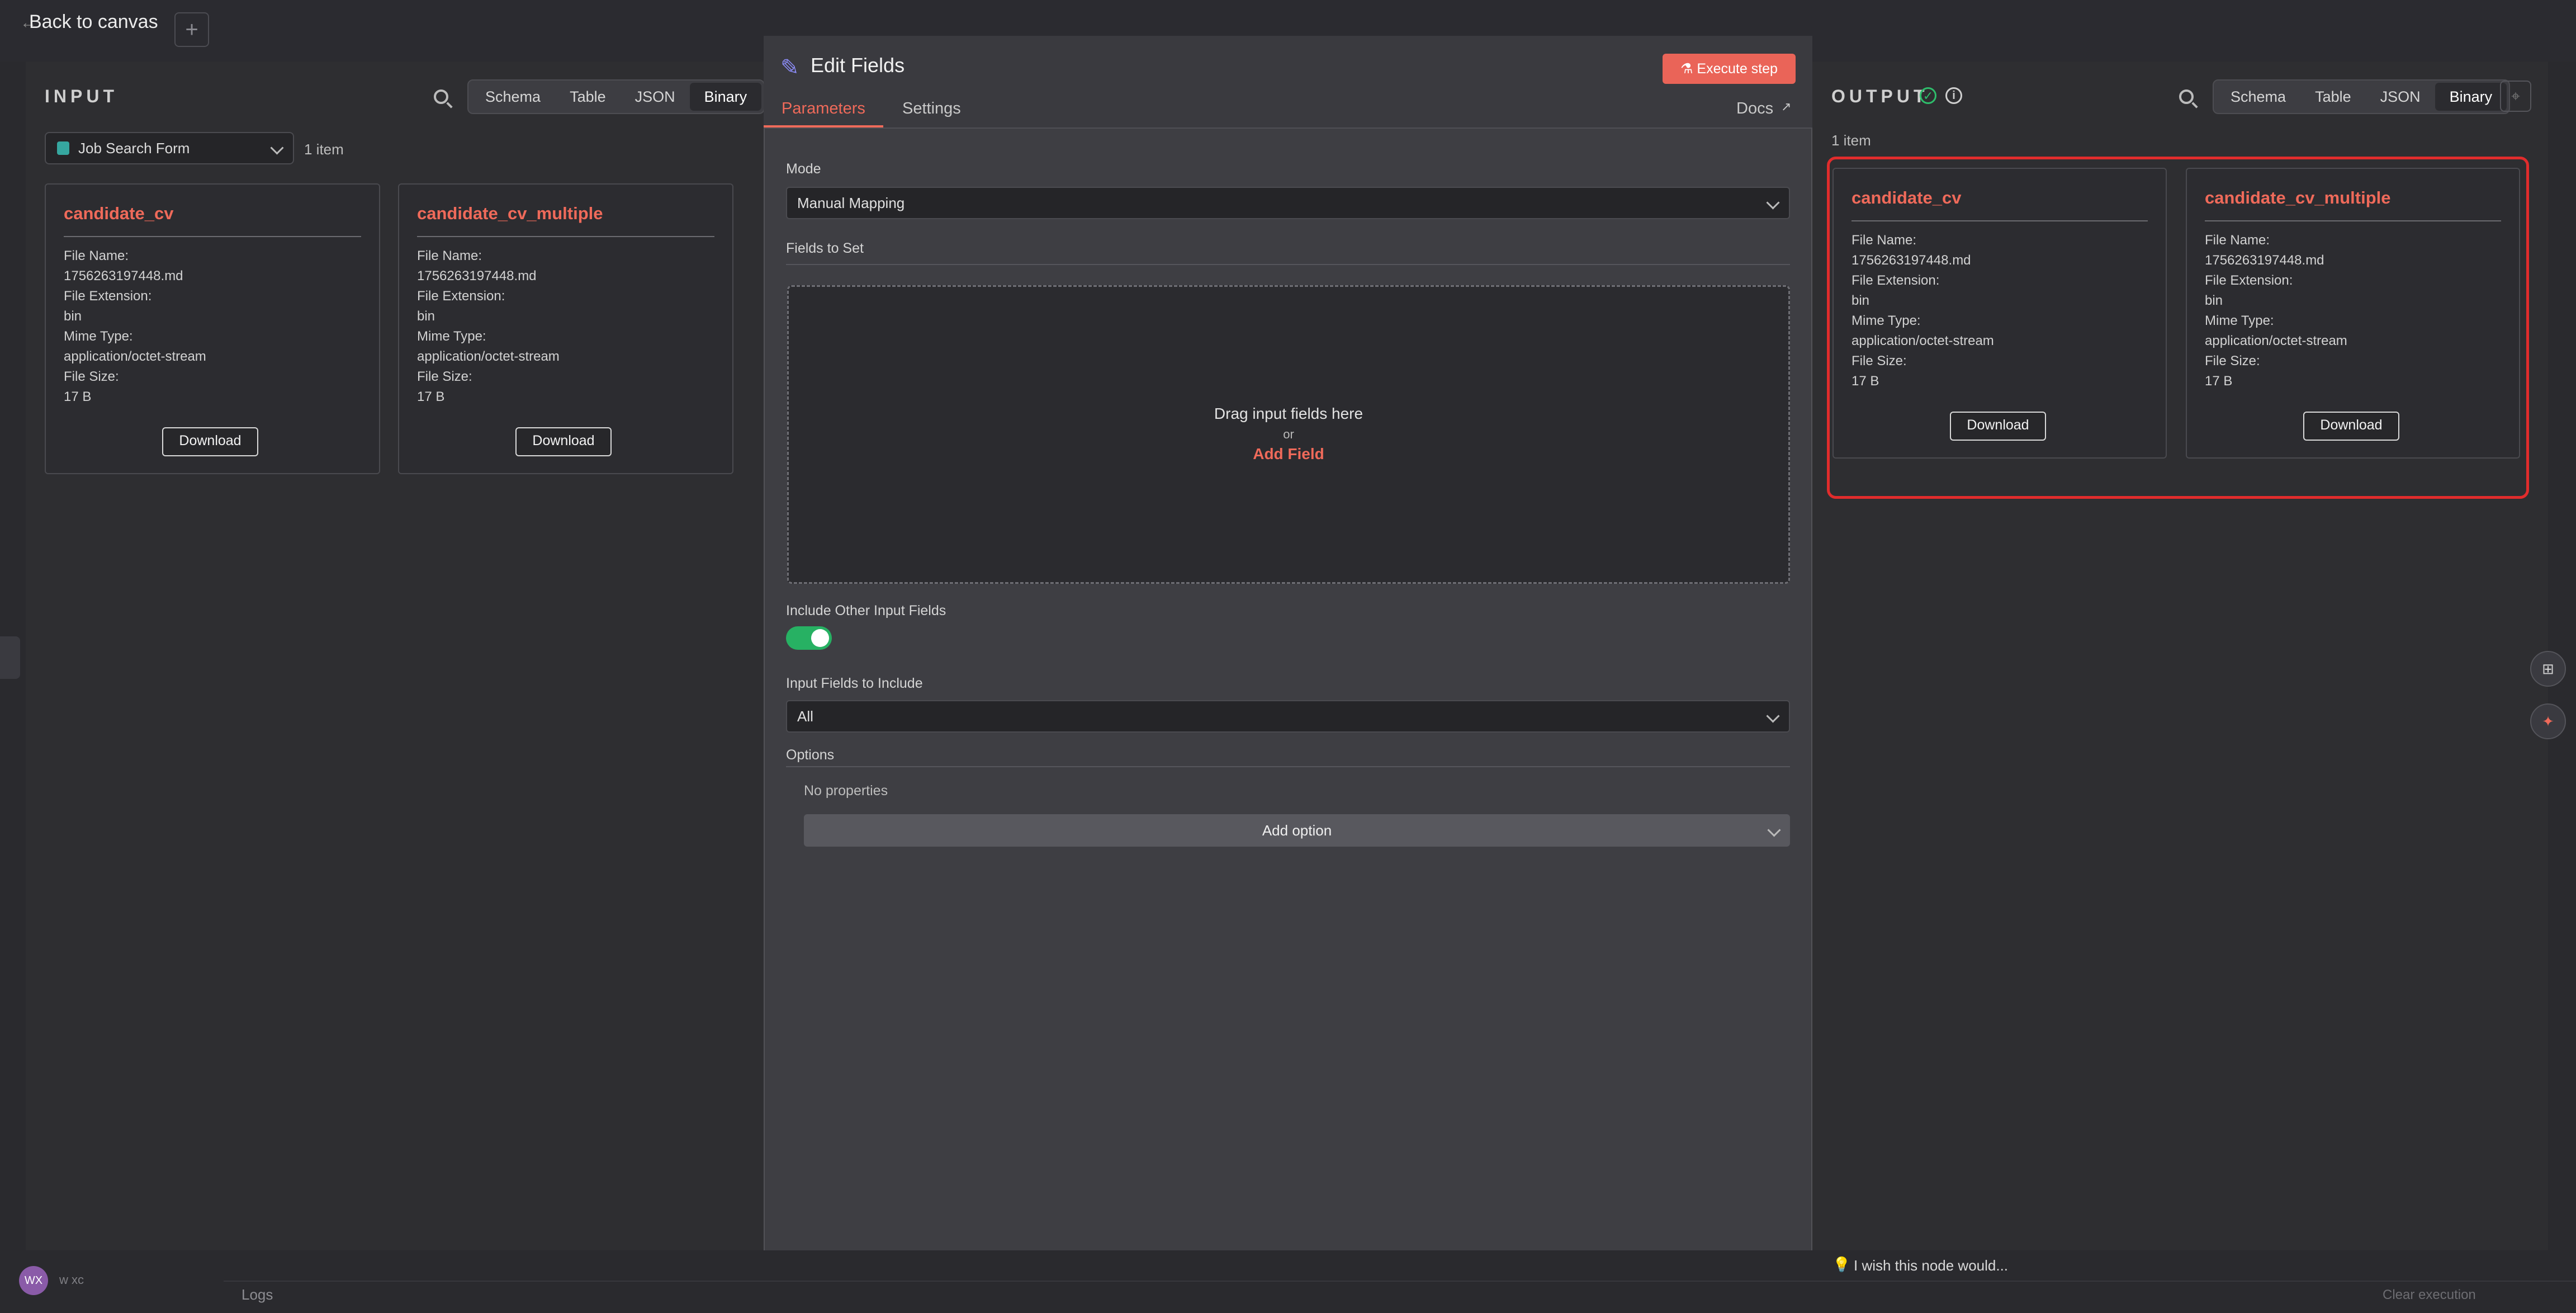 Image resolution: width=2576 pixels, height=1313 pixels. I want to click on avatar: WX, so click(33, 1280).